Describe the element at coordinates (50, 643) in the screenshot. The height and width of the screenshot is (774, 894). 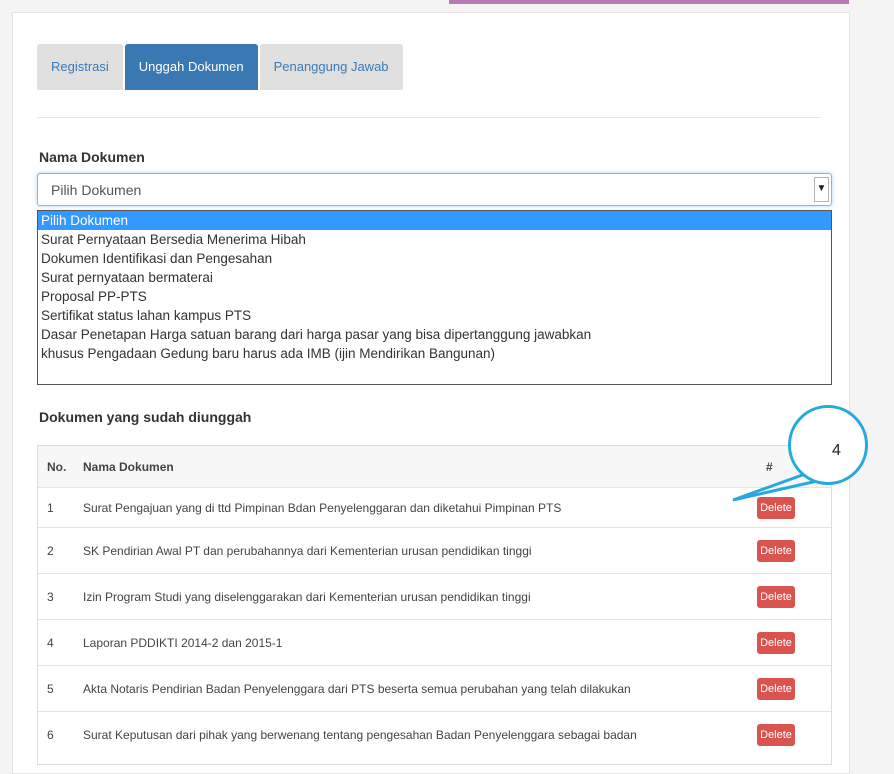
I see `row-no: 4` at that location.